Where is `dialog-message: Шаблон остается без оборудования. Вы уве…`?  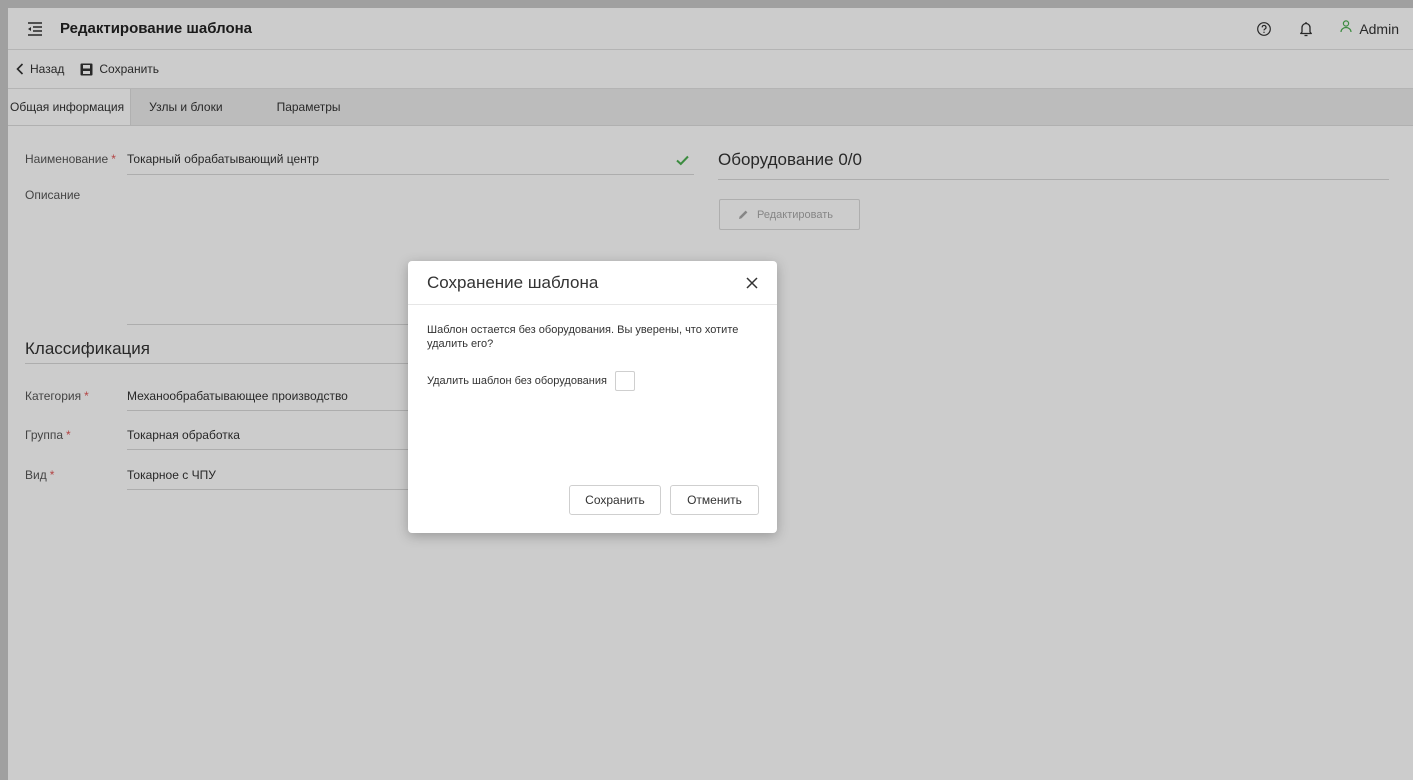
dialog-message: Шаблон остается без оборудования. Вы уве… is located at coordinates (583, 337).